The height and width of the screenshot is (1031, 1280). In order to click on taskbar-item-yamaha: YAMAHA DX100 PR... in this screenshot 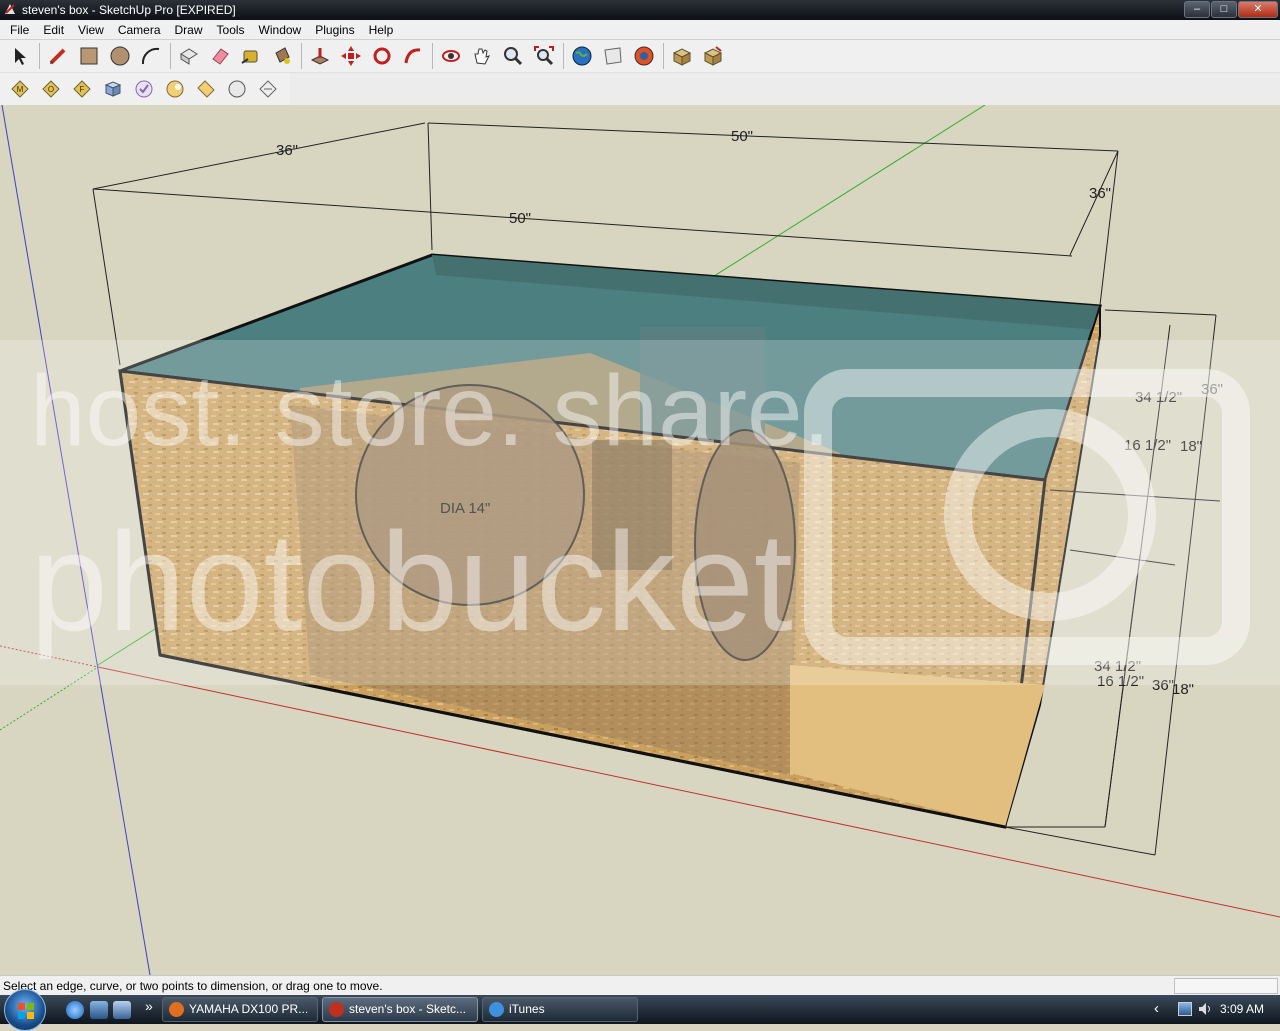, I will do `click(240, 1009)`.